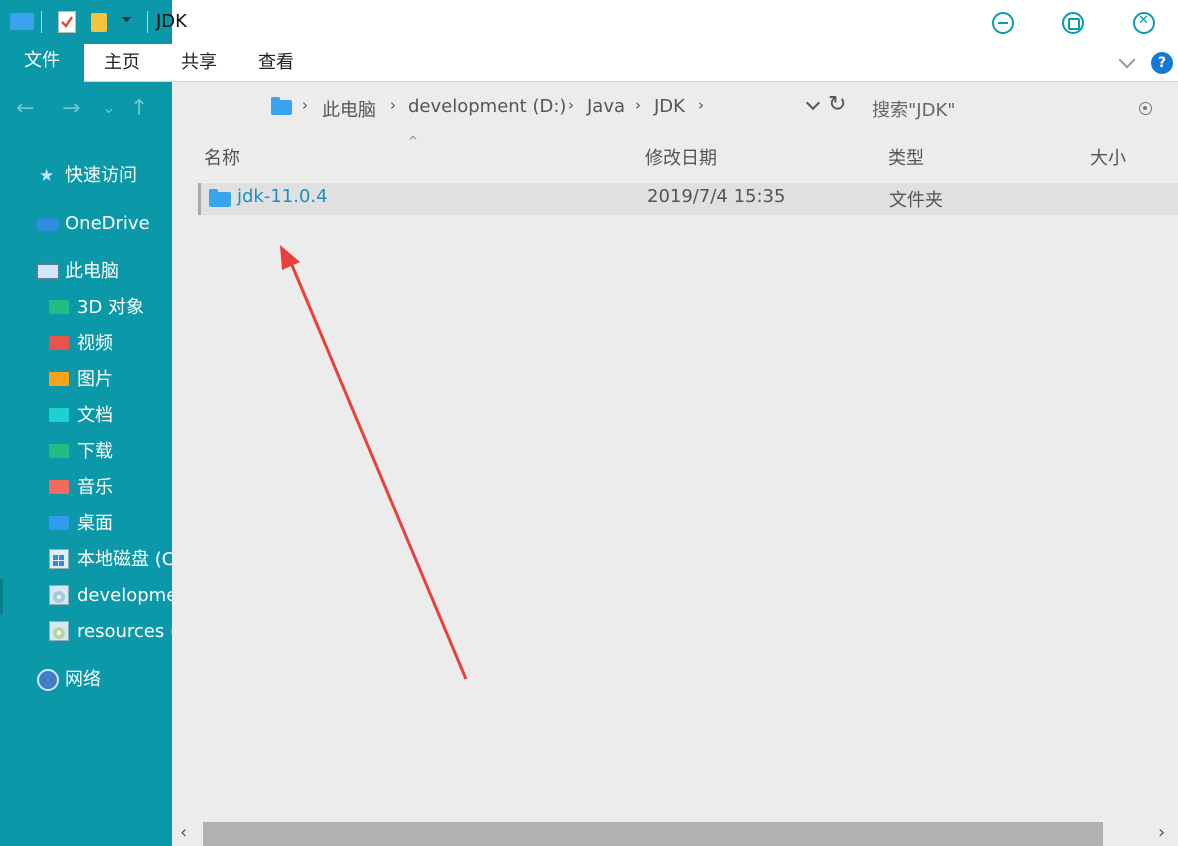 This screenshot has height=846, width=1178. Describe the element at coordinates (916, 200) in the screenshot. I see `file-type: 文件夹` at that location.